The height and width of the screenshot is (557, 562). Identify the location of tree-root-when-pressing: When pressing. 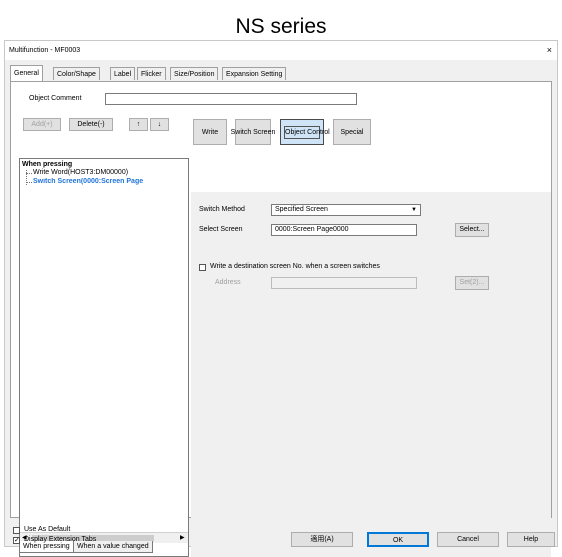
(47, 164).